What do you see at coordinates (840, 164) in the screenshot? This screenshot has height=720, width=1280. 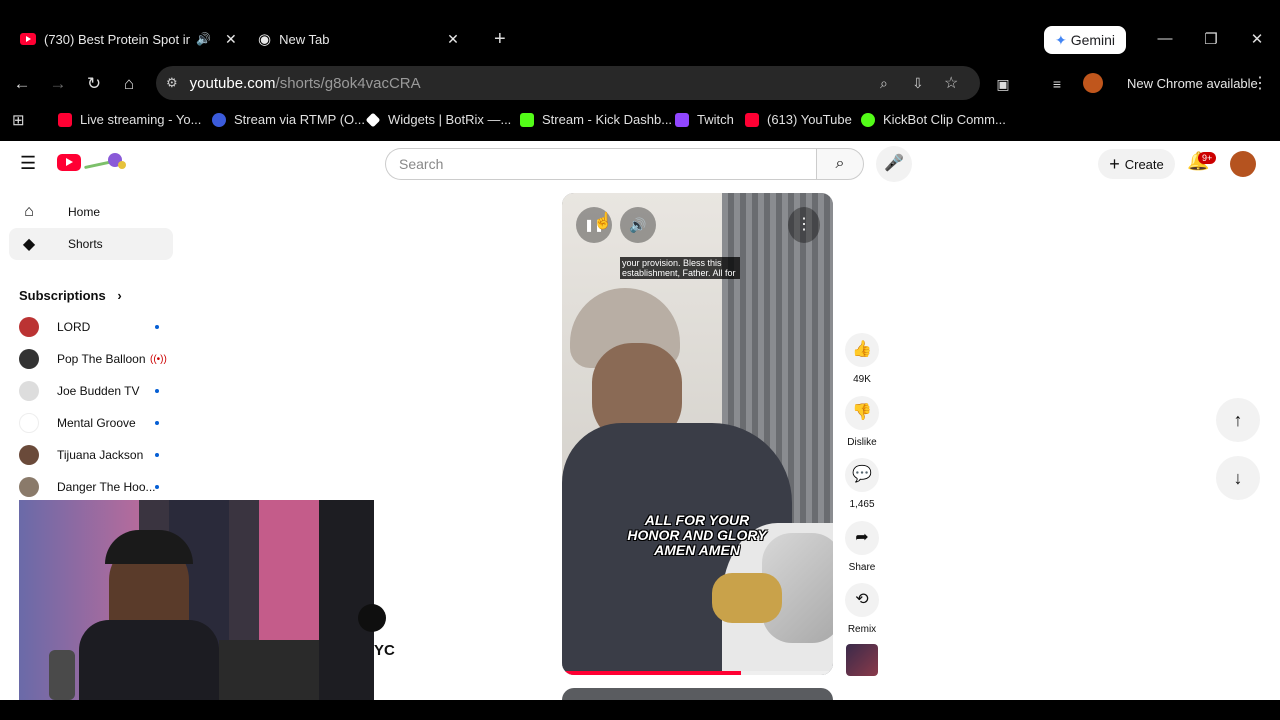 I see `search-button: ⌕` at bounding box center [840, 164].